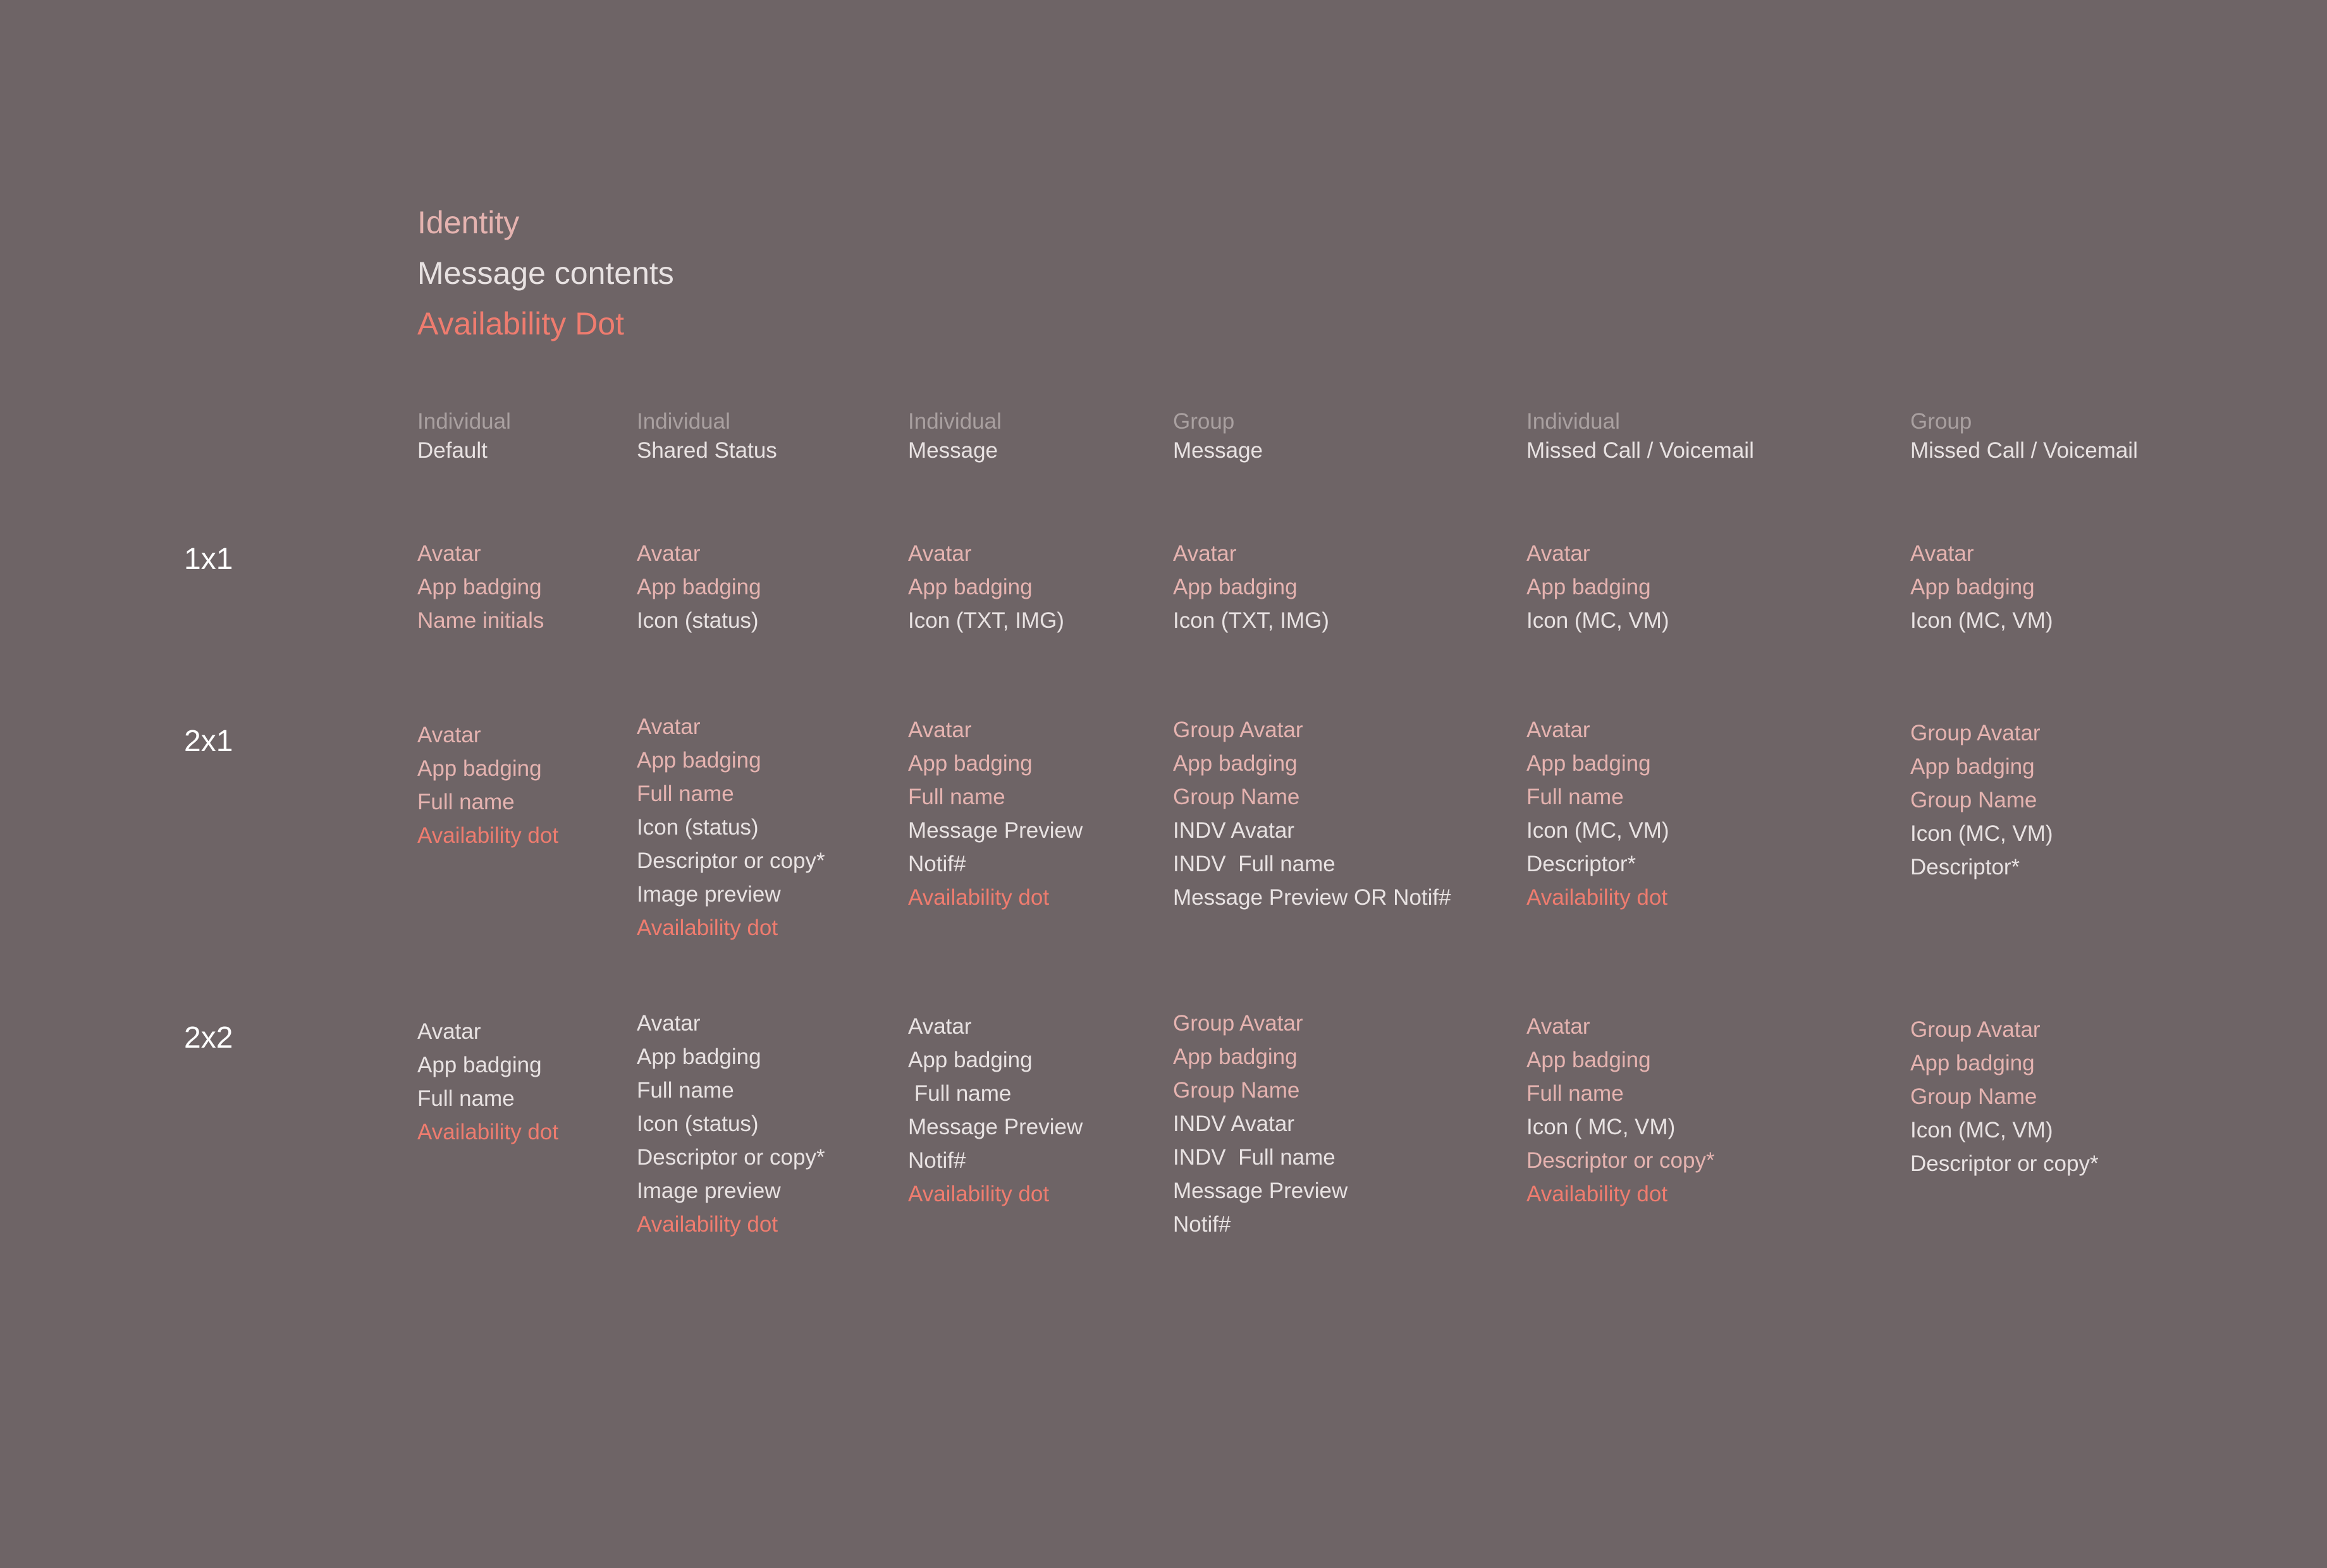  I want to click on column-header-group-missed-call: Group Missed Call / Voicemail, so click(2024, 436).